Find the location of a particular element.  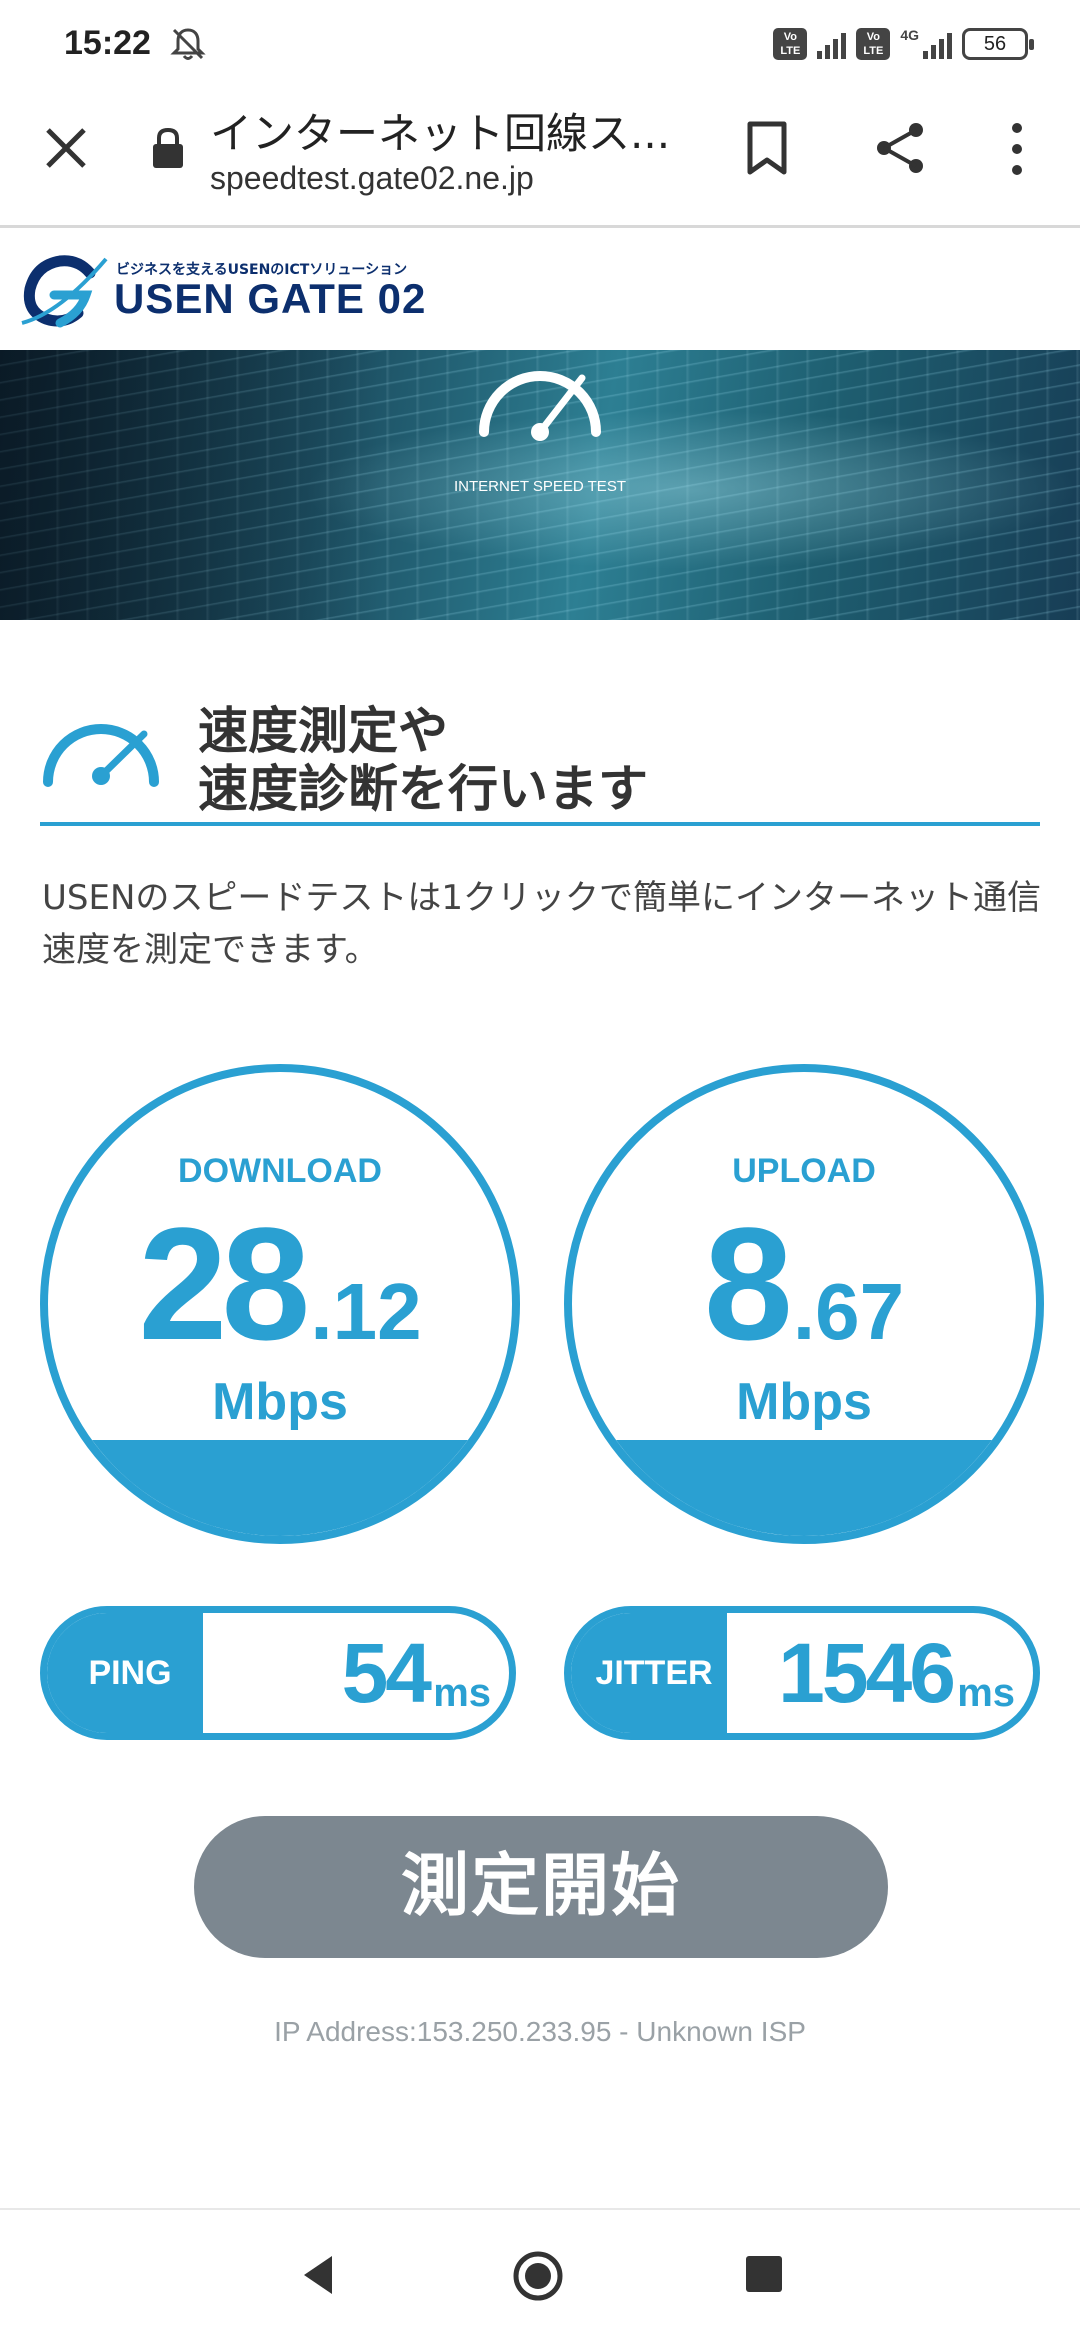

upload-value: 8.67 is located at coordinates (804, 1298).